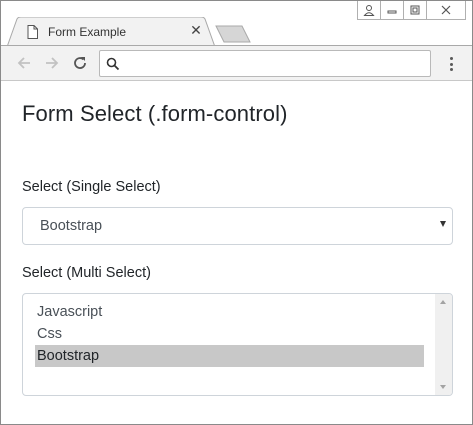 This screenshot has width=473, height=425. Describe the element at coordinates (196, 31) in the screenshot. I see `tab-close-icon: ✕` at that location.